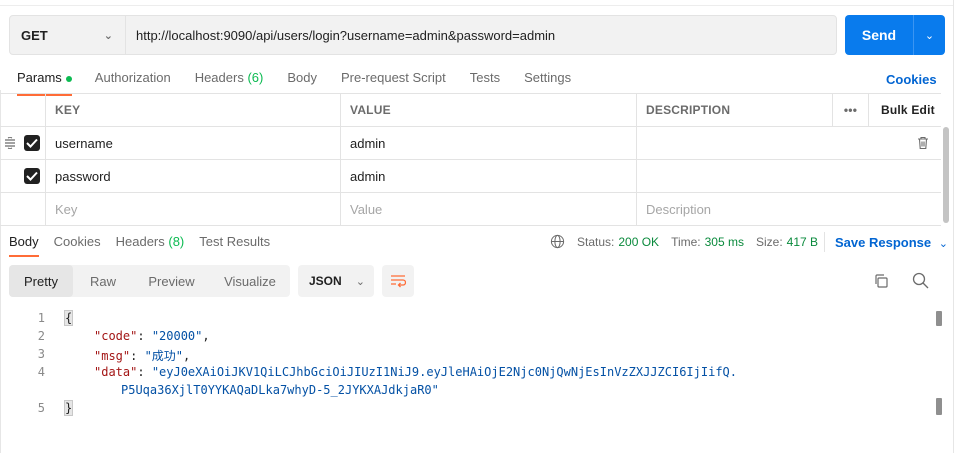  Describe the element at coordinates (929, 35) in the screenshot. I see `send-options-chevron-icon: ⌄` at that location.